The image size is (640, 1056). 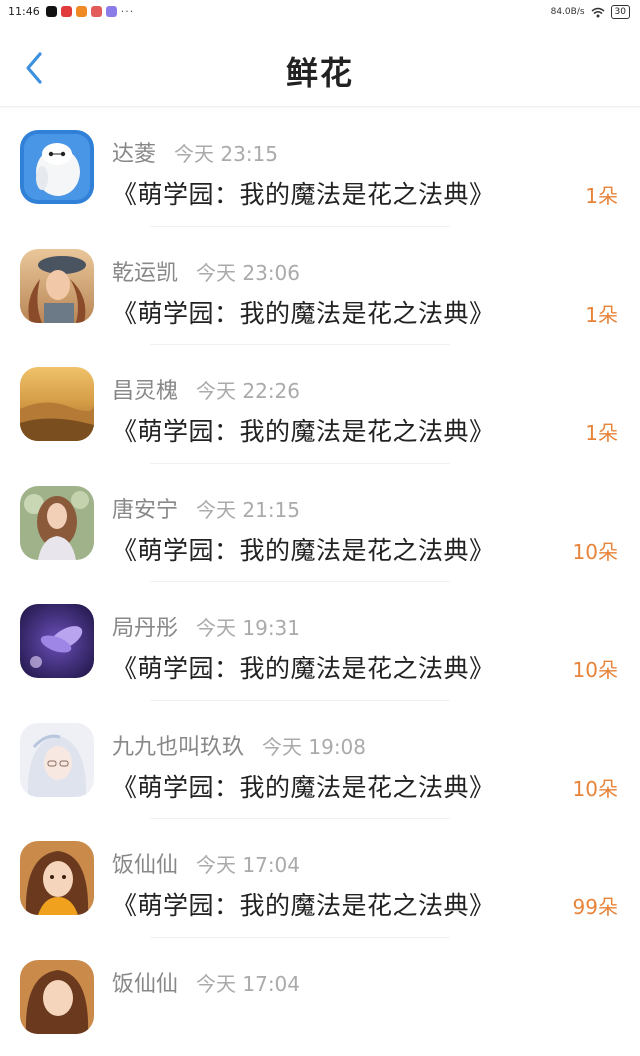 I want to click on status-left: 11:46 ···, so click(x=71, y=11).